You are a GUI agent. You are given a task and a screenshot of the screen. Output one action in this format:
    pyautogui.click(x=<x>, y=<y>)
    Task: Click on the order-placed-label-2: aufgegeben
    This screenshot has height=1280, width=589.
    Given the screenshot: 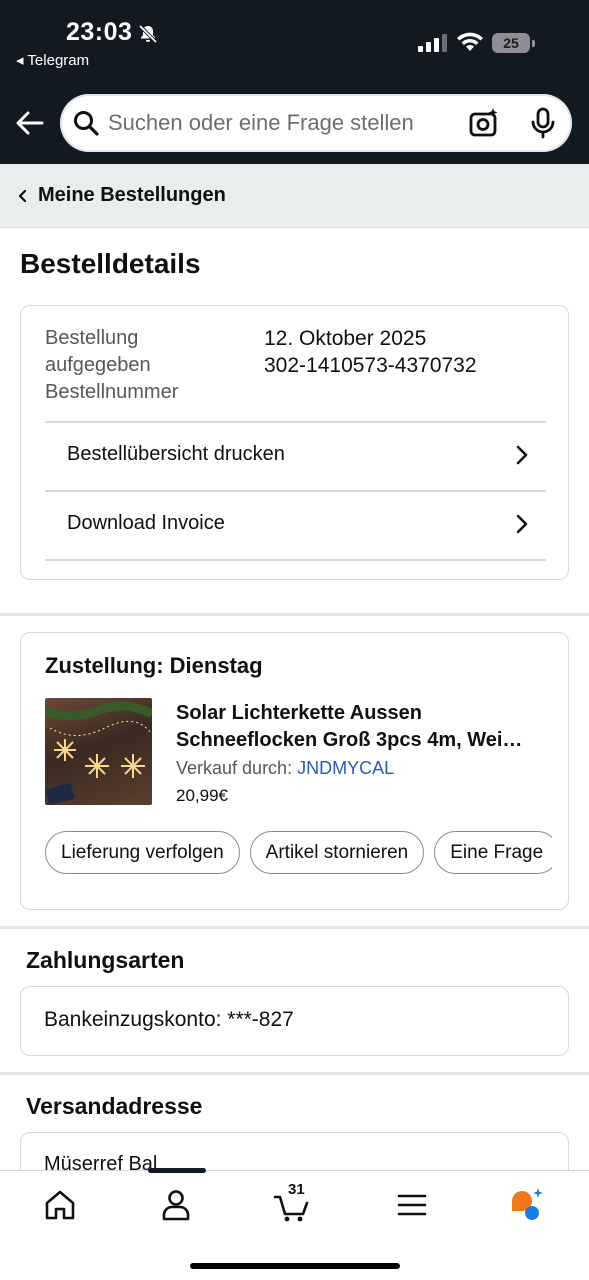 What is the action you would take?
    pyautogui.click(x=98, y=365)
    